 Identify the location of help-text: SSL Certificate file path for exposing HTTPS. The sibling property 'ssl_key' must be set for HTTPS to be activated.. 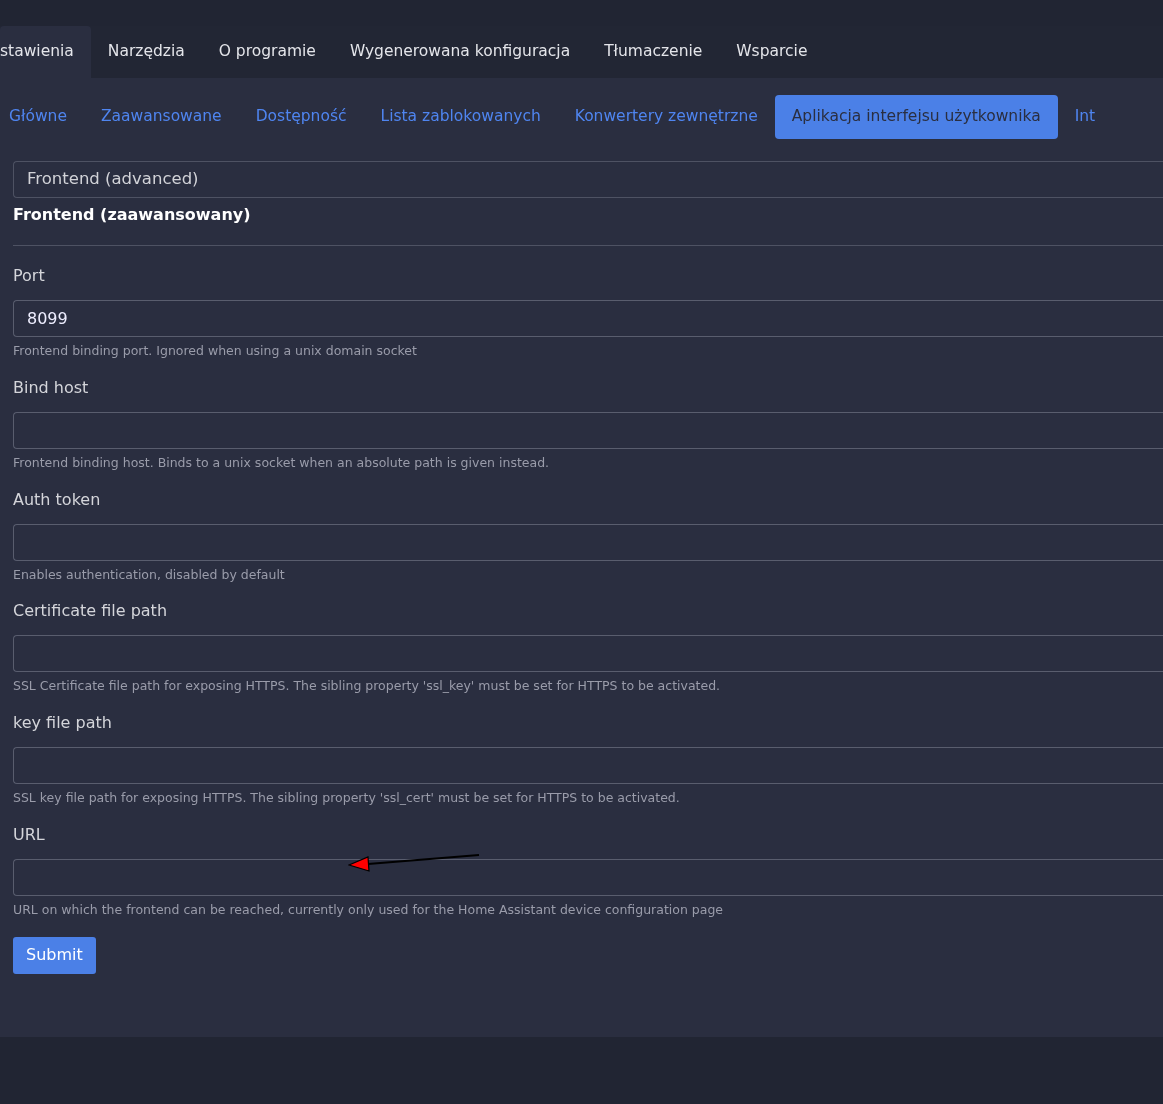
(367, 686).